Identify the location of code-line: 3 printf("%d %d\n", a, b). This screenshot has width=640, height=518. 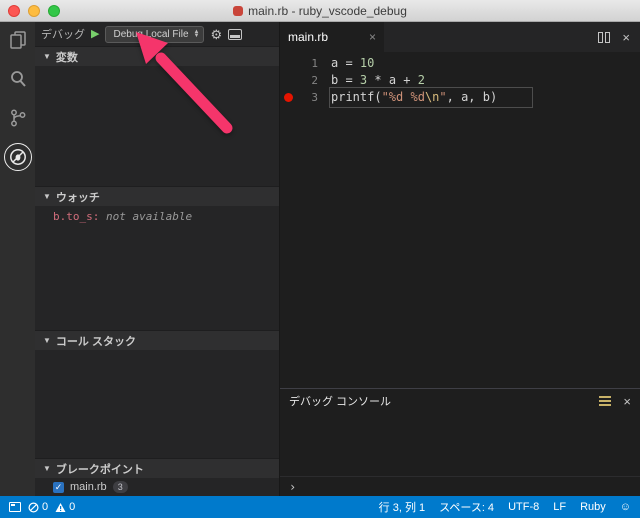
(460, 97).